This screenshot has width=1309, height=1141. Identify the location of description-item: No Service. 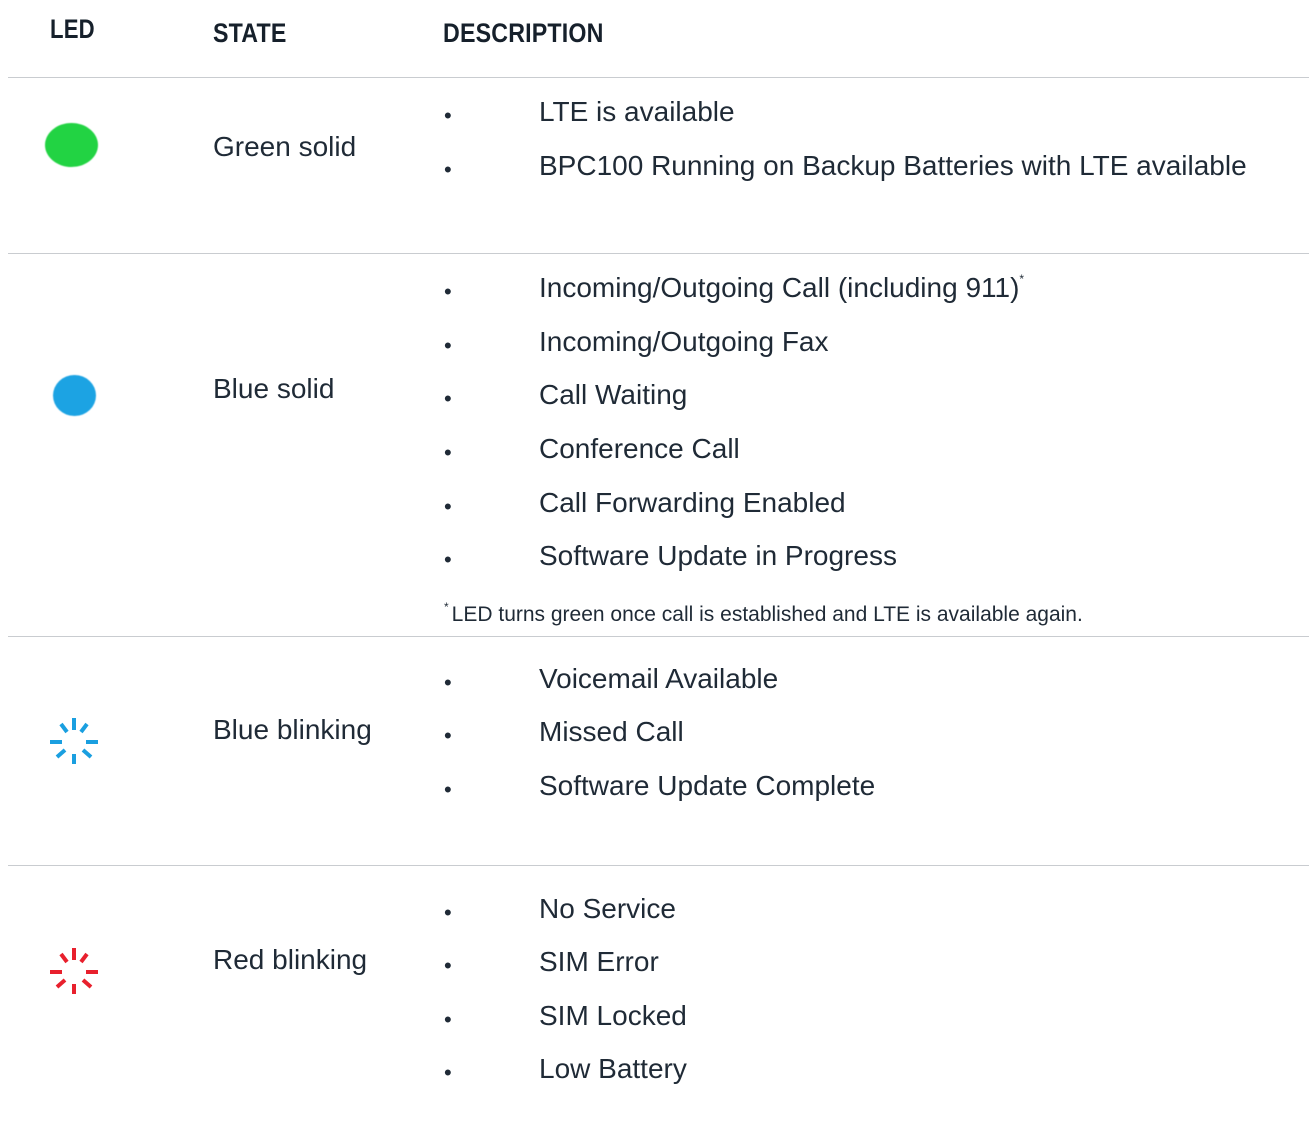
(607, 908).